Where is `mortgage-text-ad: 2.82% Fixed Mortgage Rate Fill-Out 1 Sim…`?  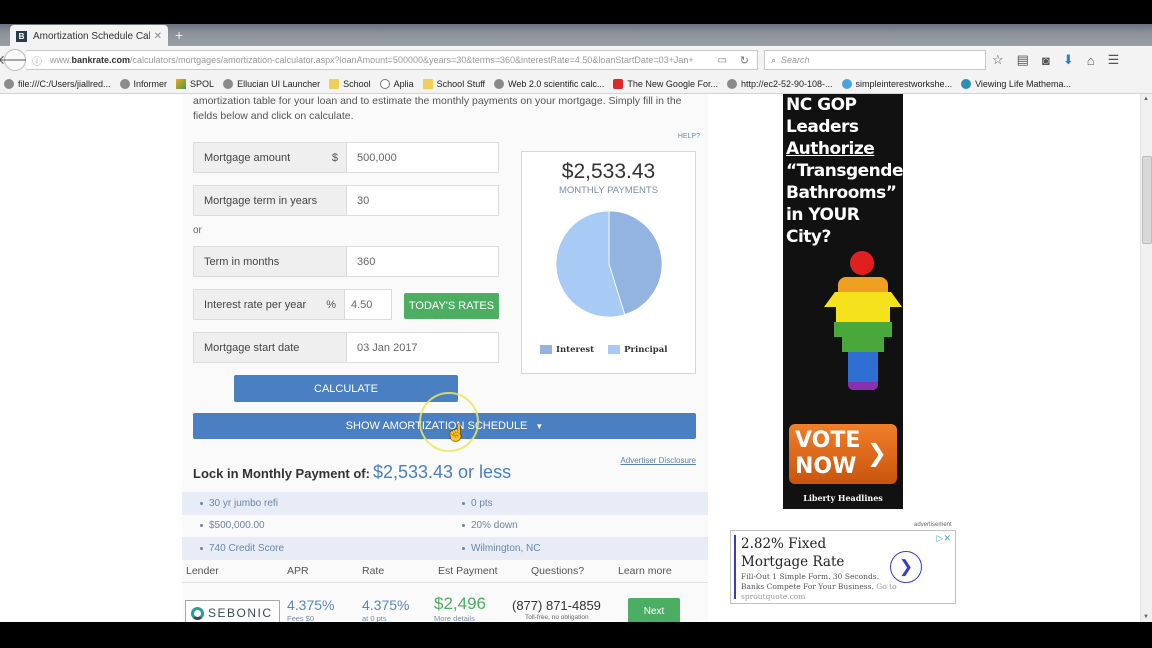 mortgage-text-ad: 2.82% Fixed Mortgage Rate Fill-Out 1 Sim… is located at coordinates (843, 567).